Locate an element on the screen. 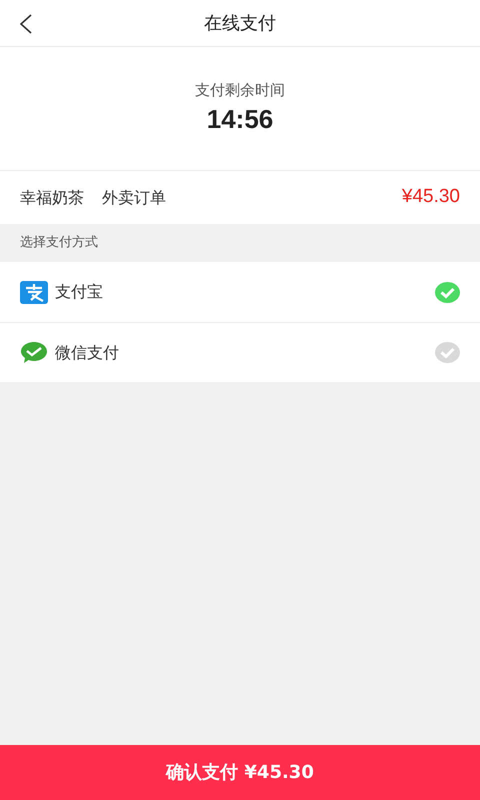  confirm-payment-button: 确认支付 ¥45.30 is located at coordinates (240, 772).